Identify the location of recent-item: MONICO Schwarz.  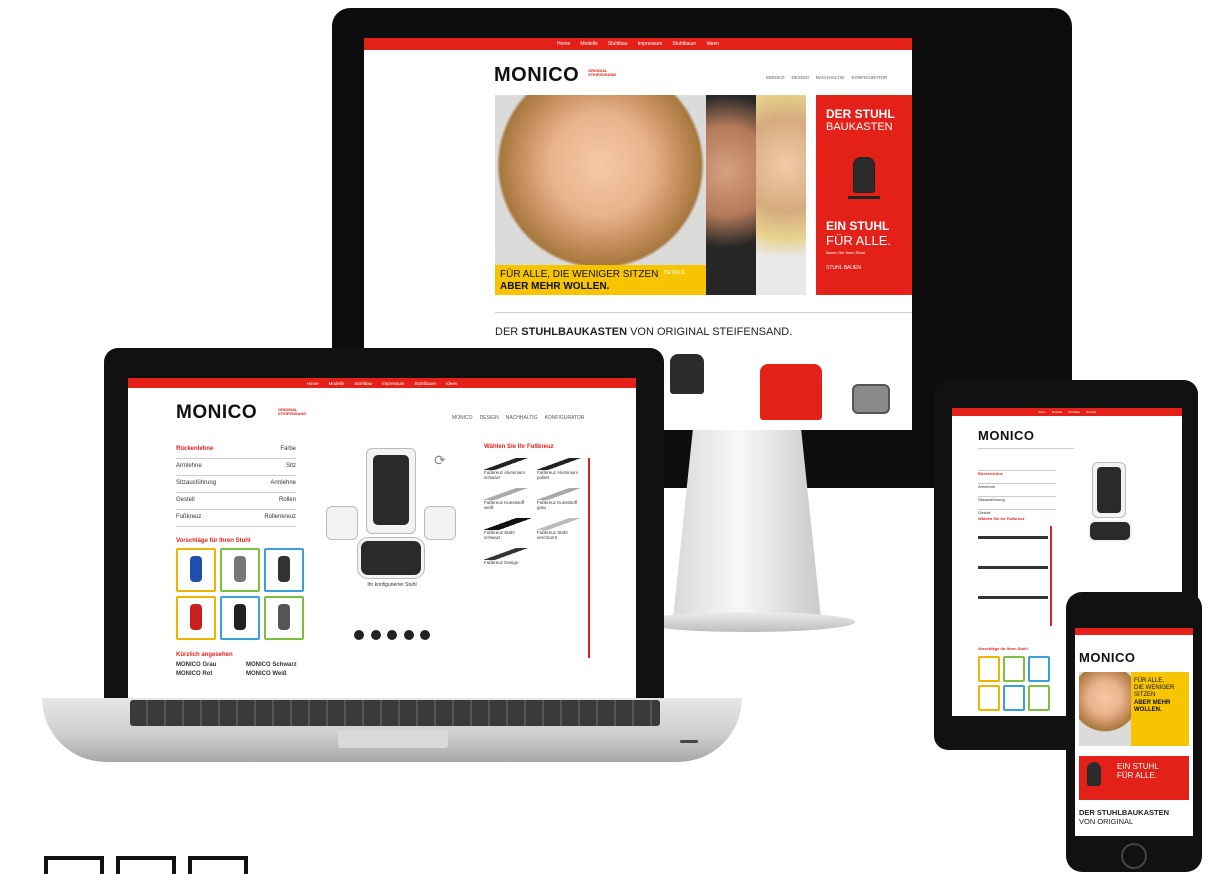
(276, 665).